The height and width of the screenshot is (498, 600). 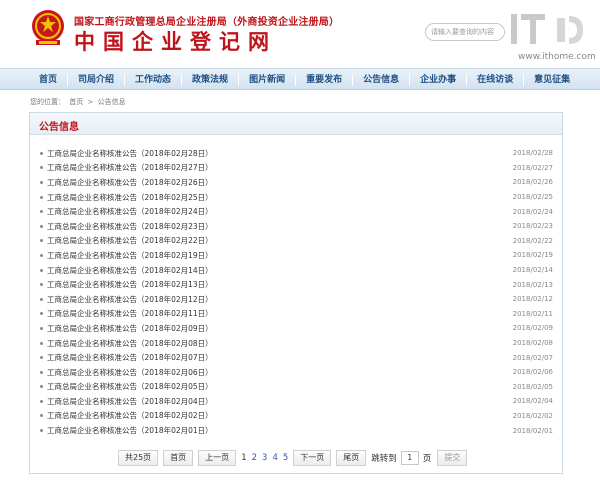 What do you see at coordinates (296, 211) in the screenshot?
I see `list-item: 工商总局企业名称核准公告（2018年02月24日） 2018/02/24` at bounding box center [296, 211].